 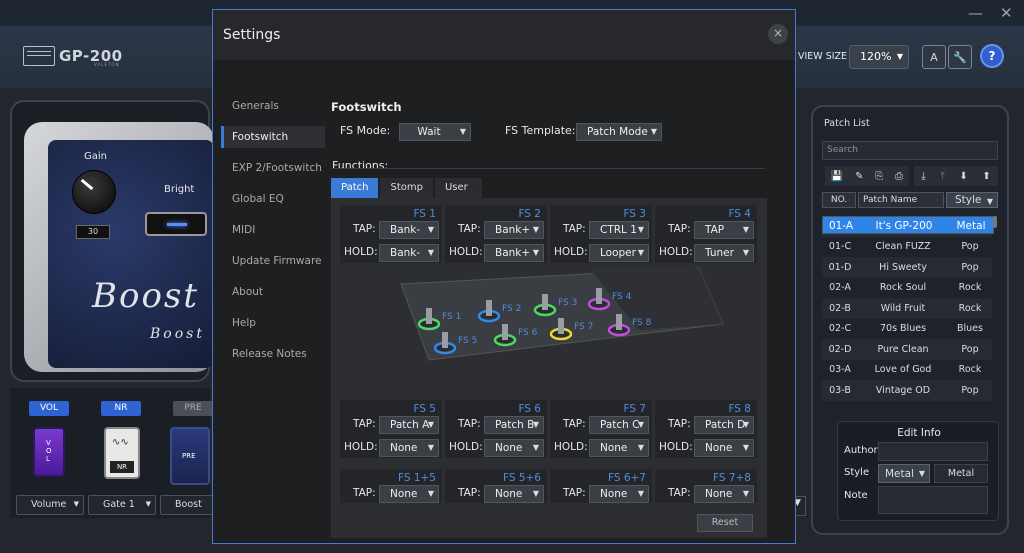 I want to click on patch-search-input: Search, so click(x=910, y=150).